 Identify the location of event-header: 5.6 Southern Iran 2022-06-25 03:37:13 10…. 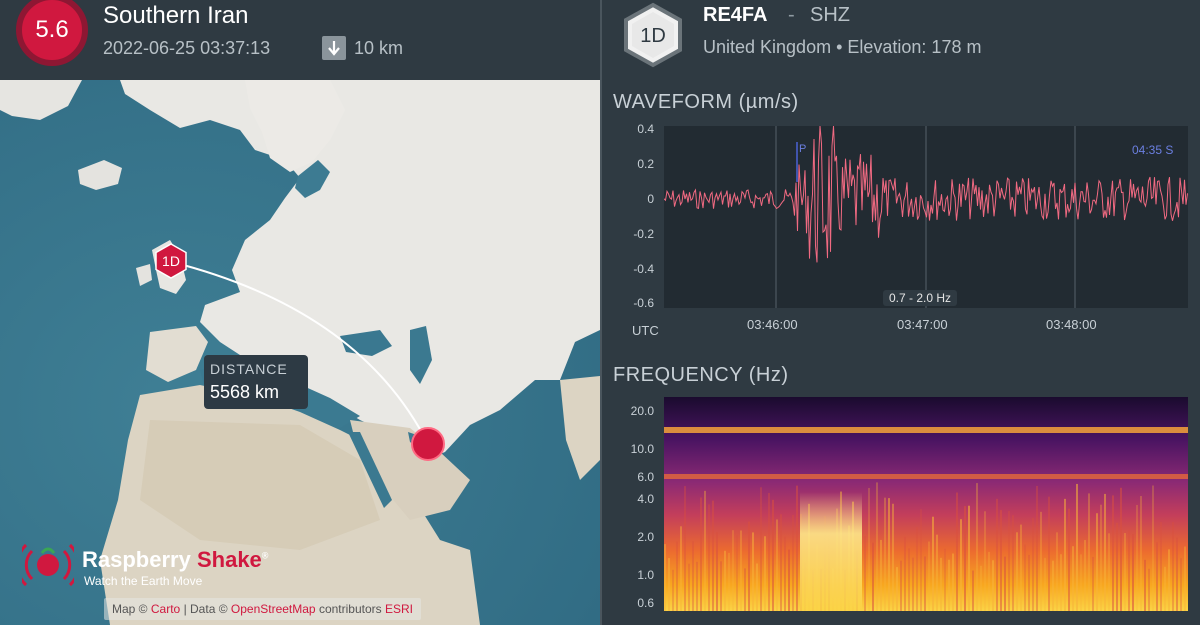
(300, 40).